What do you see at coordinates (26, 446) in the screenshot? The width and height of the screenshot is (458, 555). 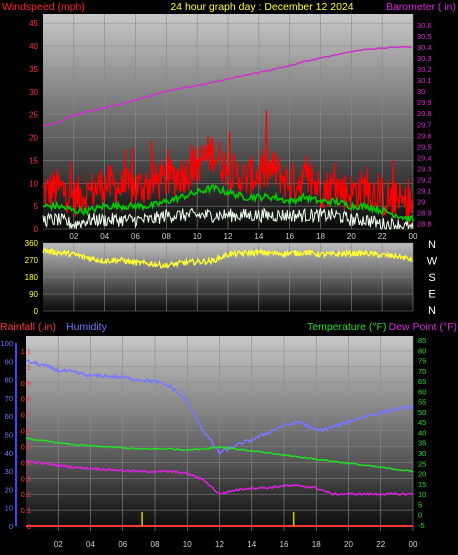 I see `rainfall-tick-label: 0.5` at bounding box center [26, 446].